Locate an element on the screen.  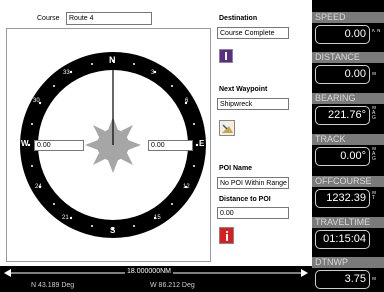
compass-tick-12: 12 is located at coordinates (186, 187).